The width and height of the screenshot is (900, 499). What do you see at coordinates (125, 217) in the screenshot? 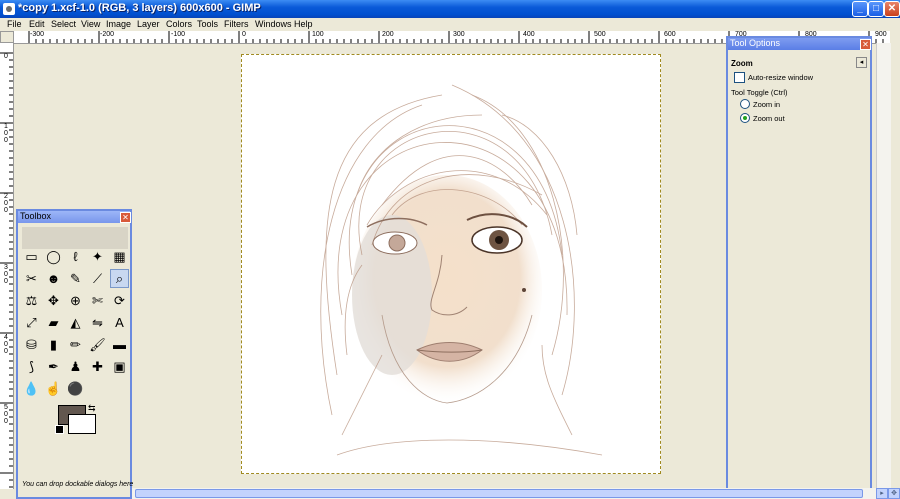
I see `toolbox-close-icon: ✕` at bounding box center [125, 217].